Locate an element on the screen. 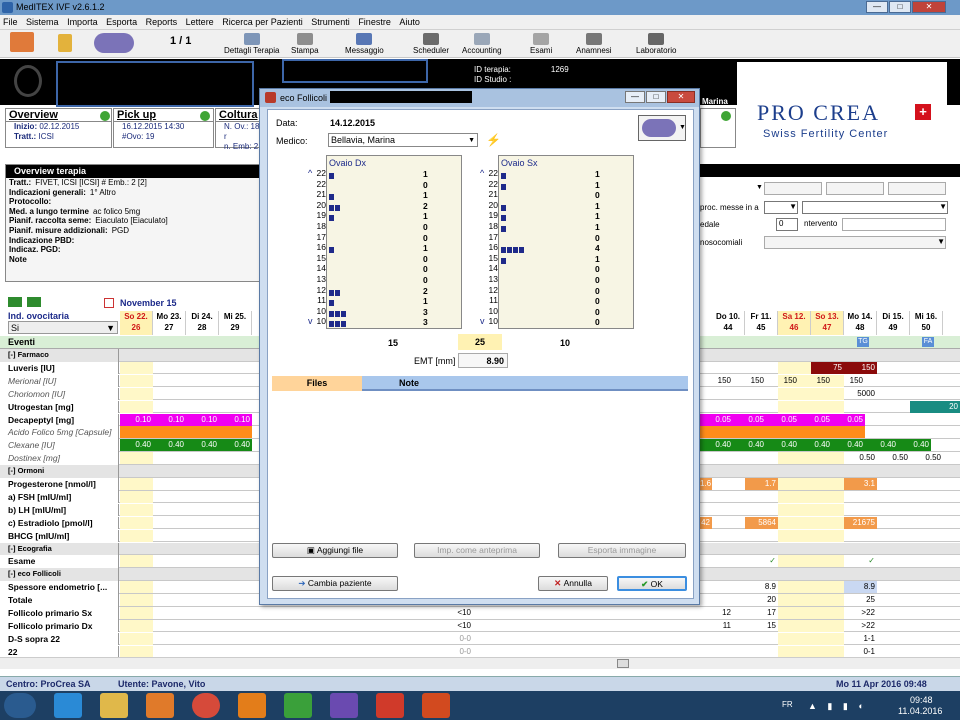  value-cell: 8.9 is located at coordinates (860, 587).